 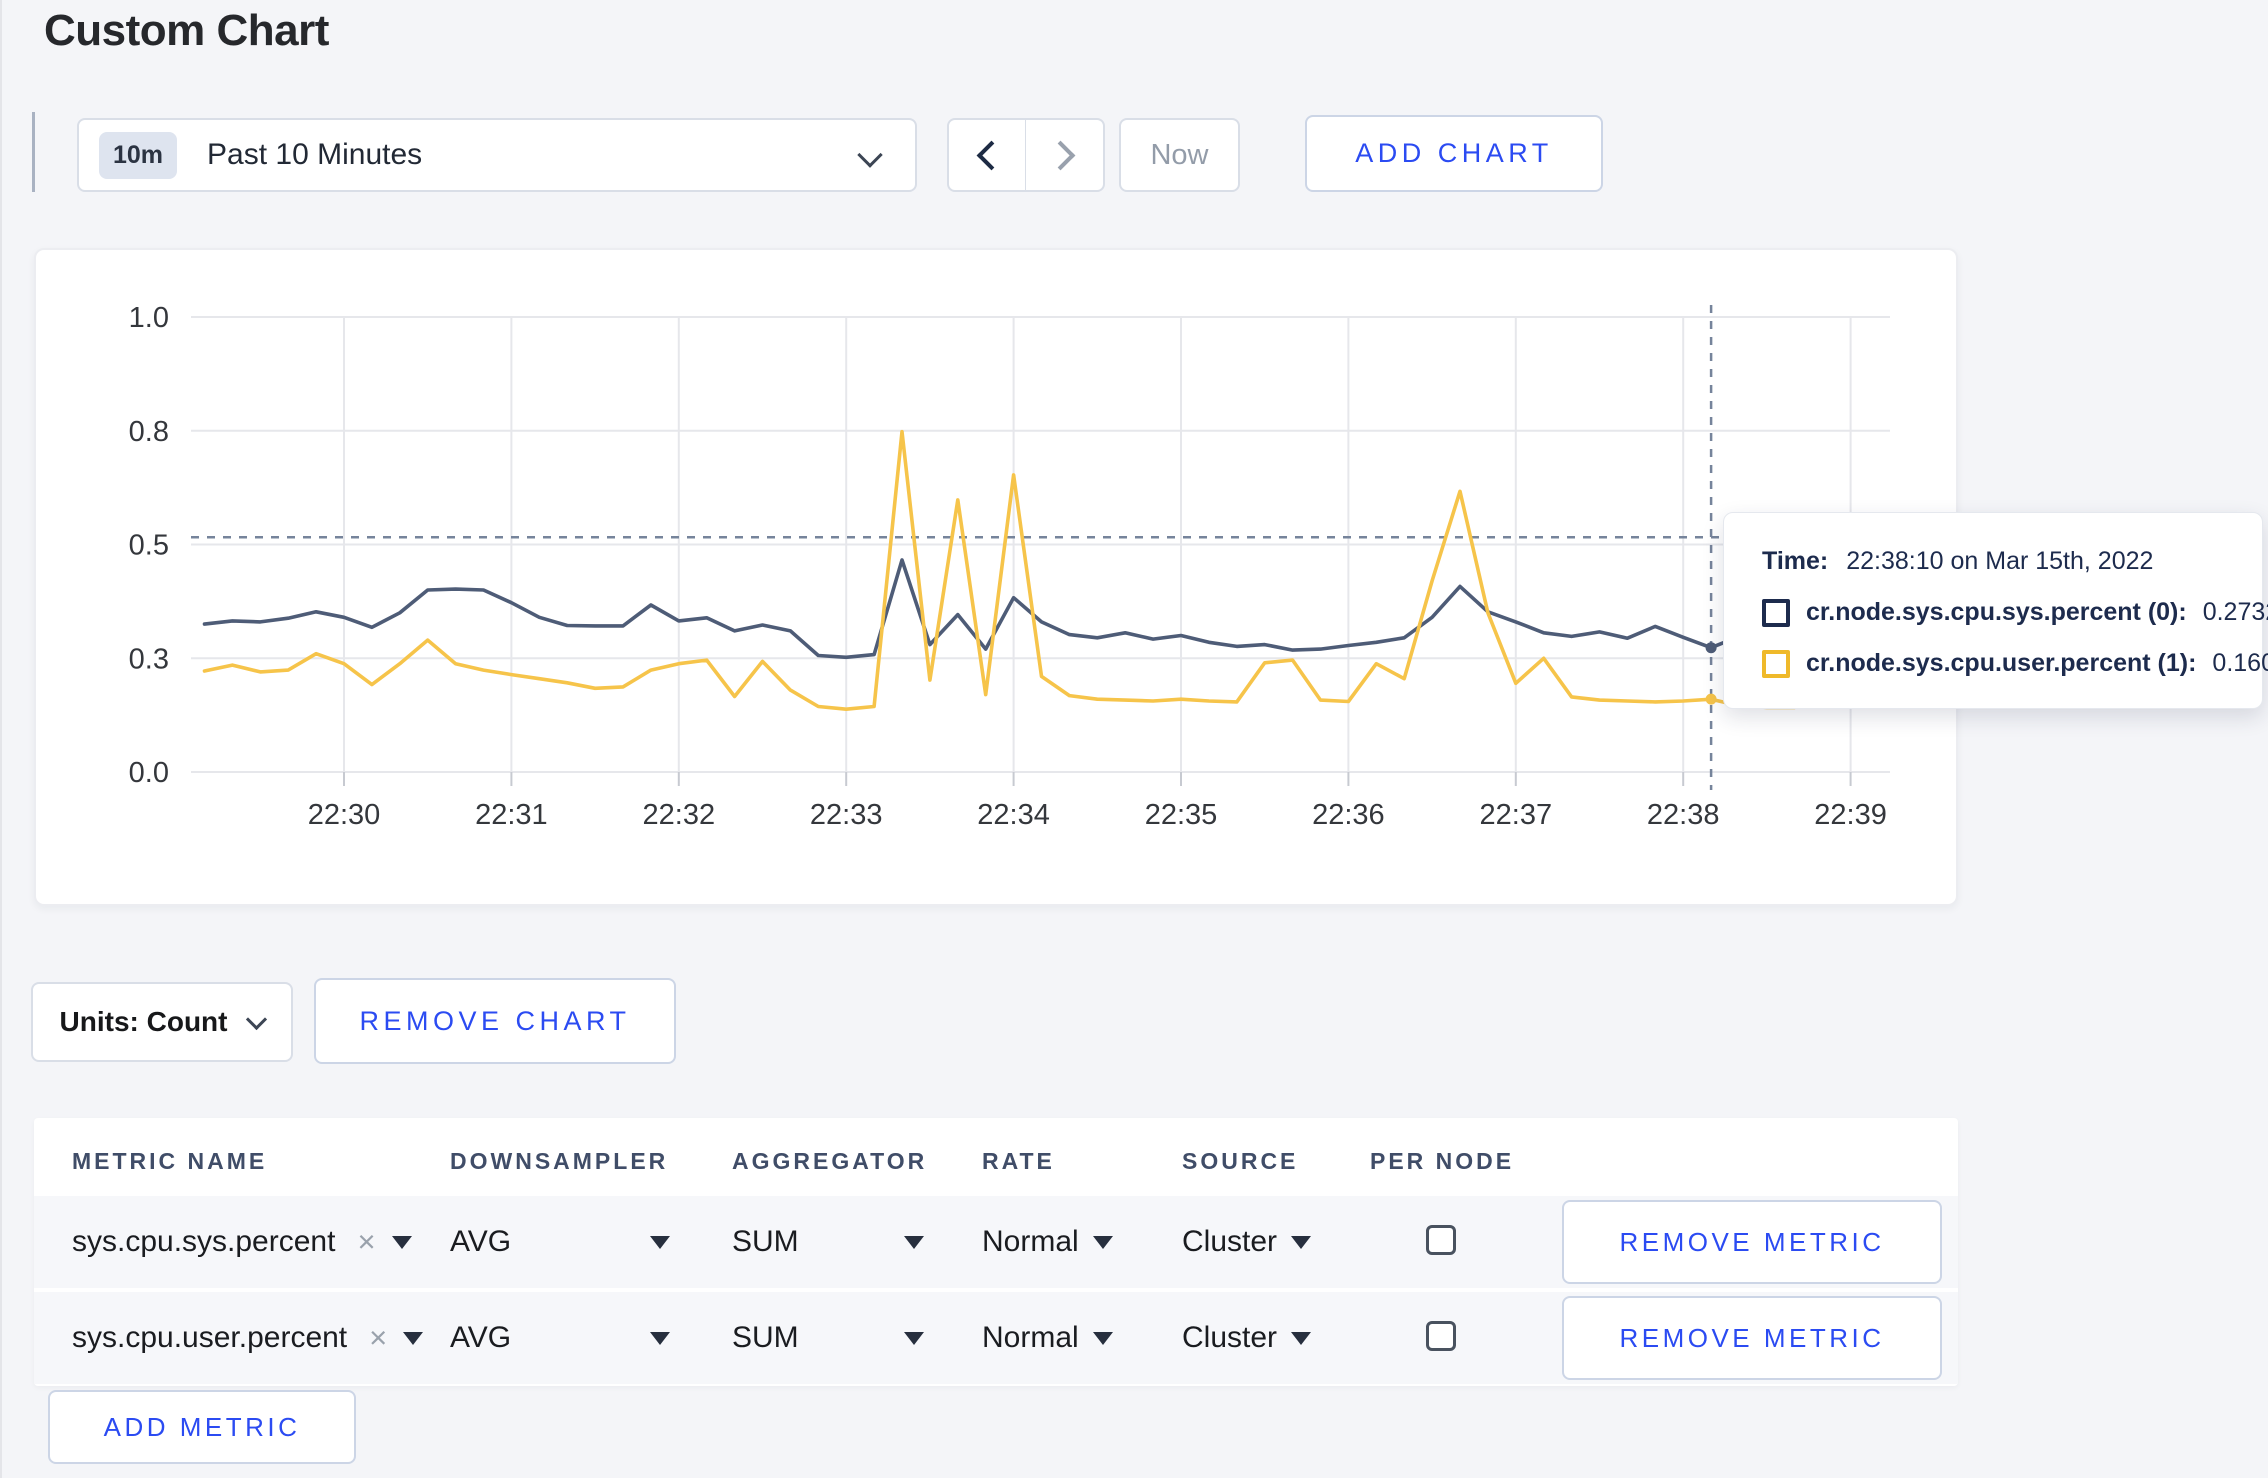 I want to click on time-prev-button, so click(x=987, y=155).